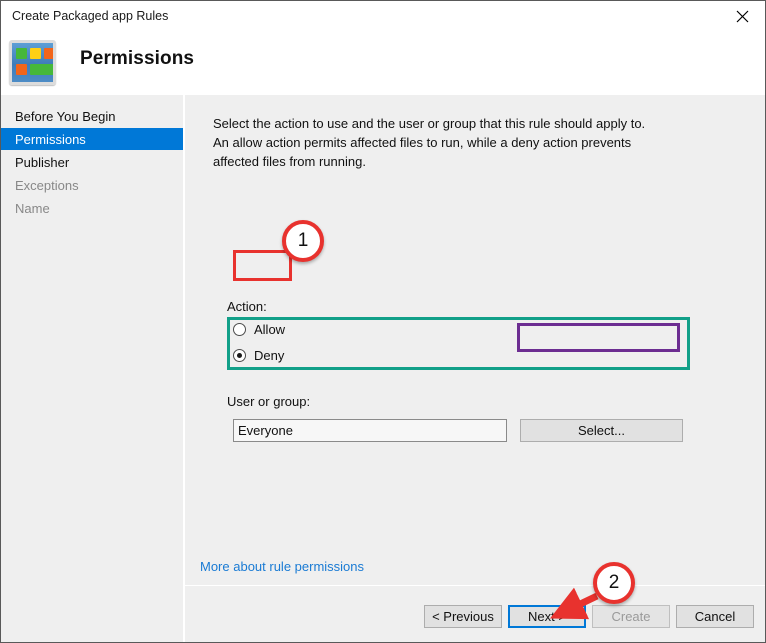 This screenshot has width=766, height=643. I want to click on more-about-rule-permissions-link: More about rule permissions, so click(282, 566).